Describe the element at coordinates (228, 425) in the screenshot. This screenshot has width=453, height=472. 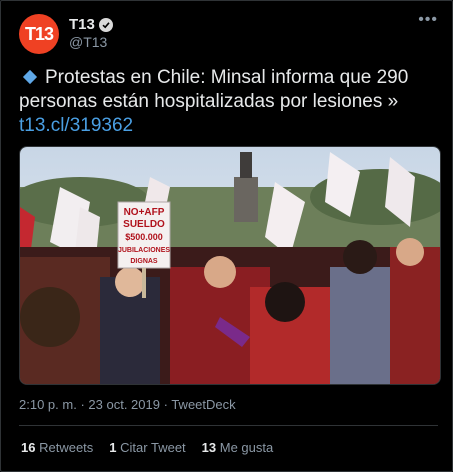
I see `divider` at that location.